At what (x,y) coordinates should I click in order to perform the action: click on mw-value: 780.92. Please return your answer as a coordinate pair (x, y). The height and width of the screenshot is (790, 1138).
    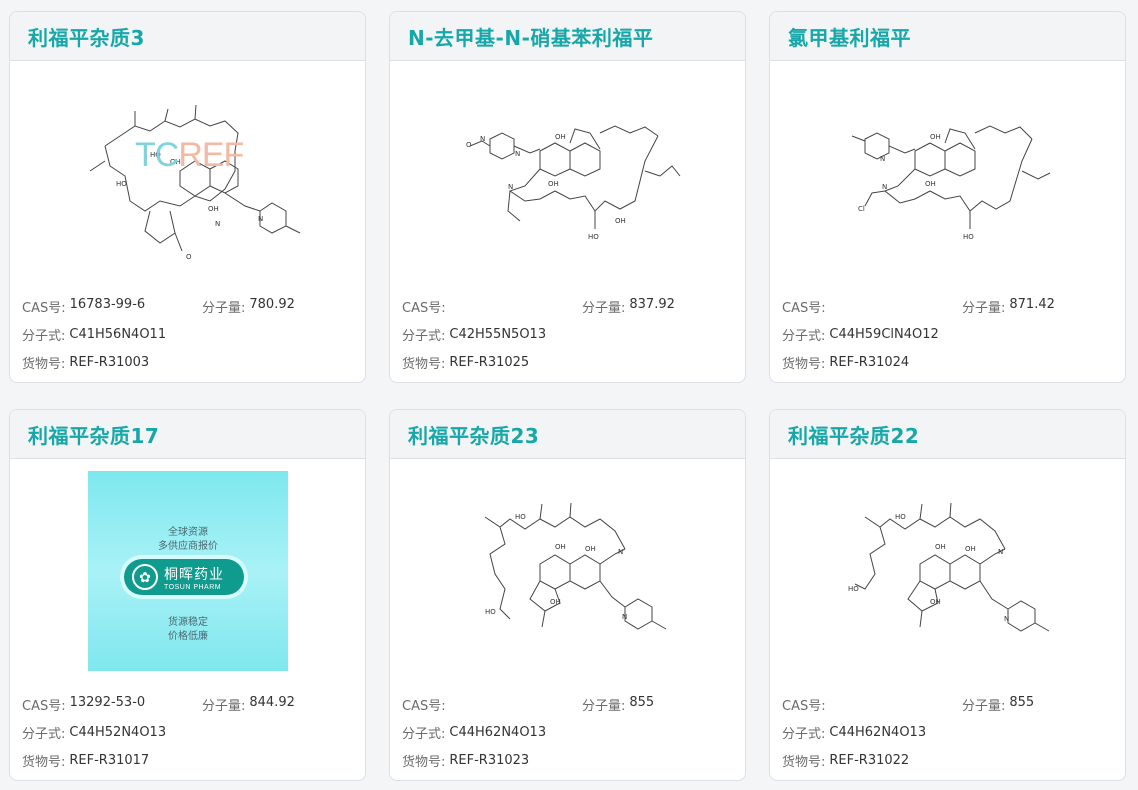
    Looking at the image, I should click on (272, 304).